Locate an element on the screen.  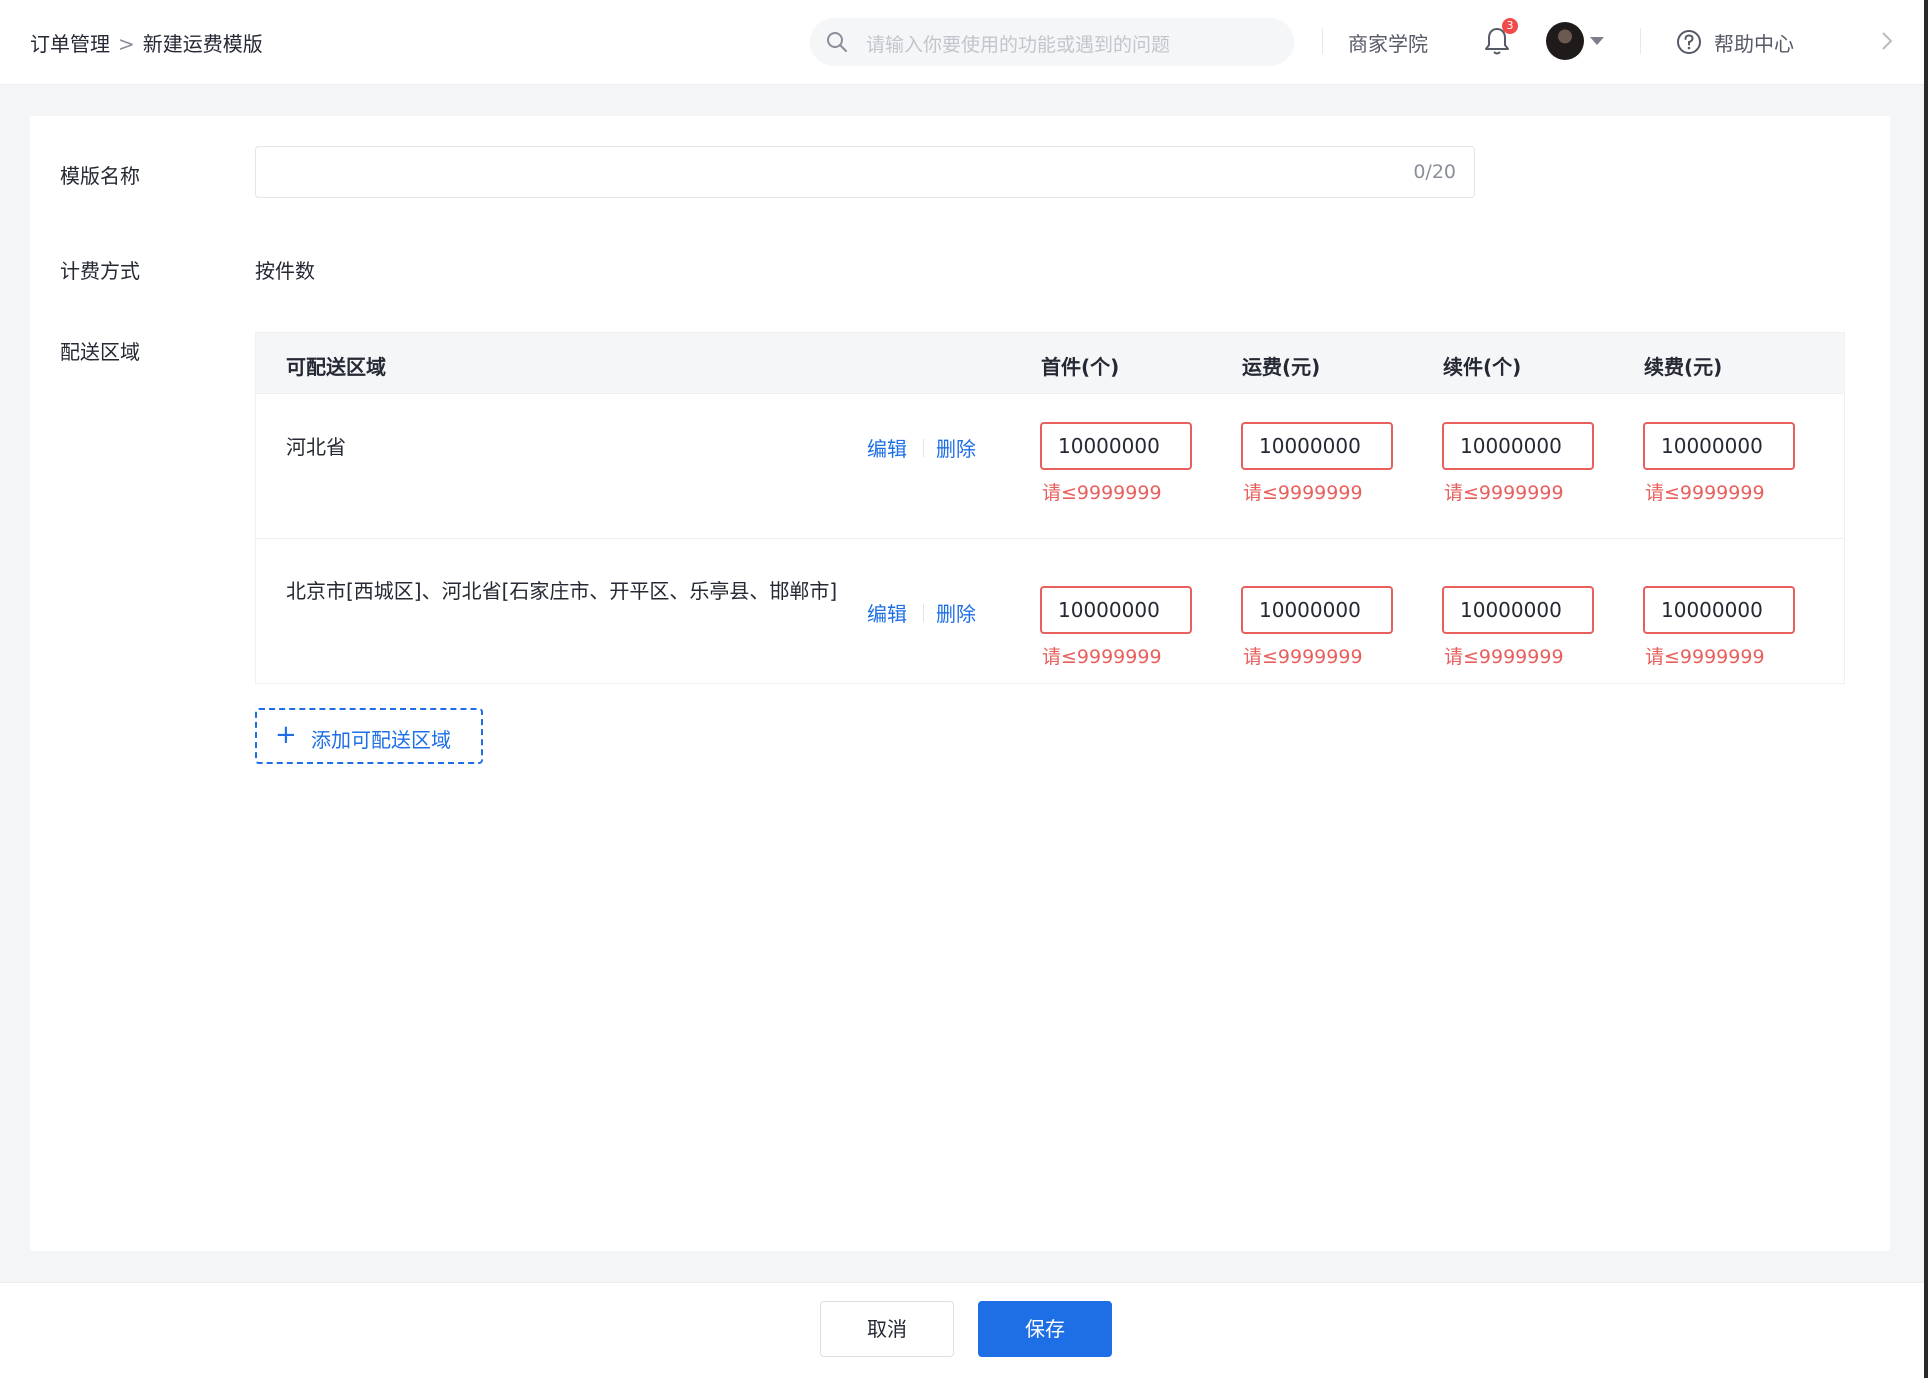
region-text: 河北省 is located at coordinates (316, 447).